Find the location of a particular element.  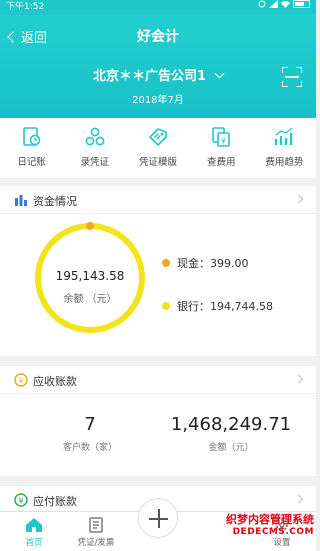

voucher-entry-icon is located at coordinates (95, 136).